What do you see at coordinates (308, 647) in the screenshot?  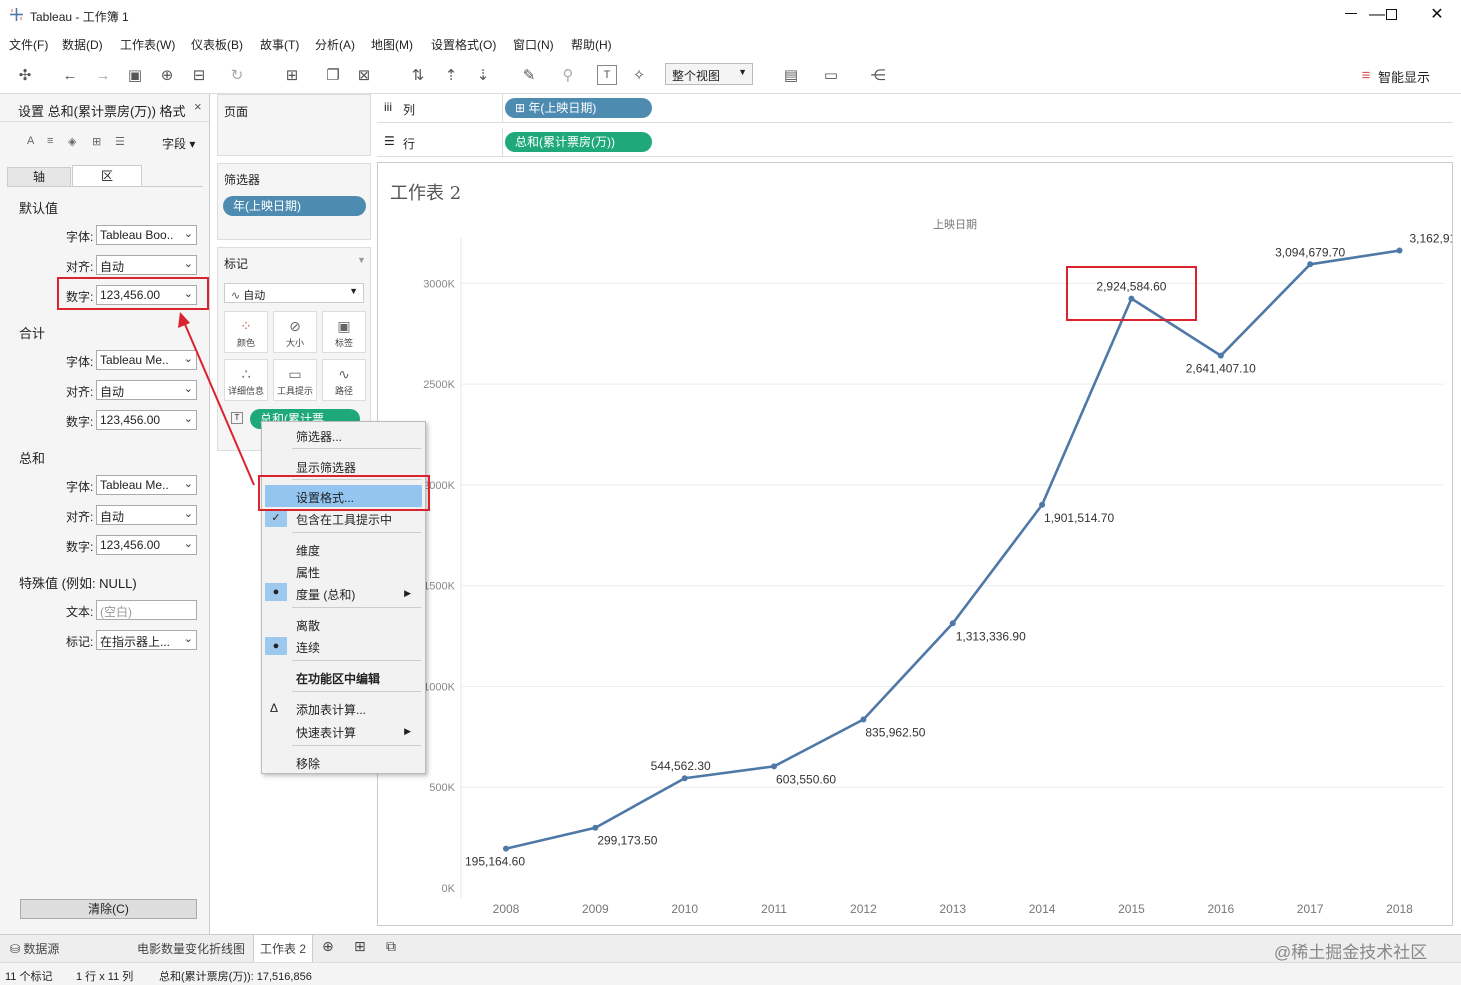 I see `menu-item-continuous: 连续` at bounding box center [308, 647].